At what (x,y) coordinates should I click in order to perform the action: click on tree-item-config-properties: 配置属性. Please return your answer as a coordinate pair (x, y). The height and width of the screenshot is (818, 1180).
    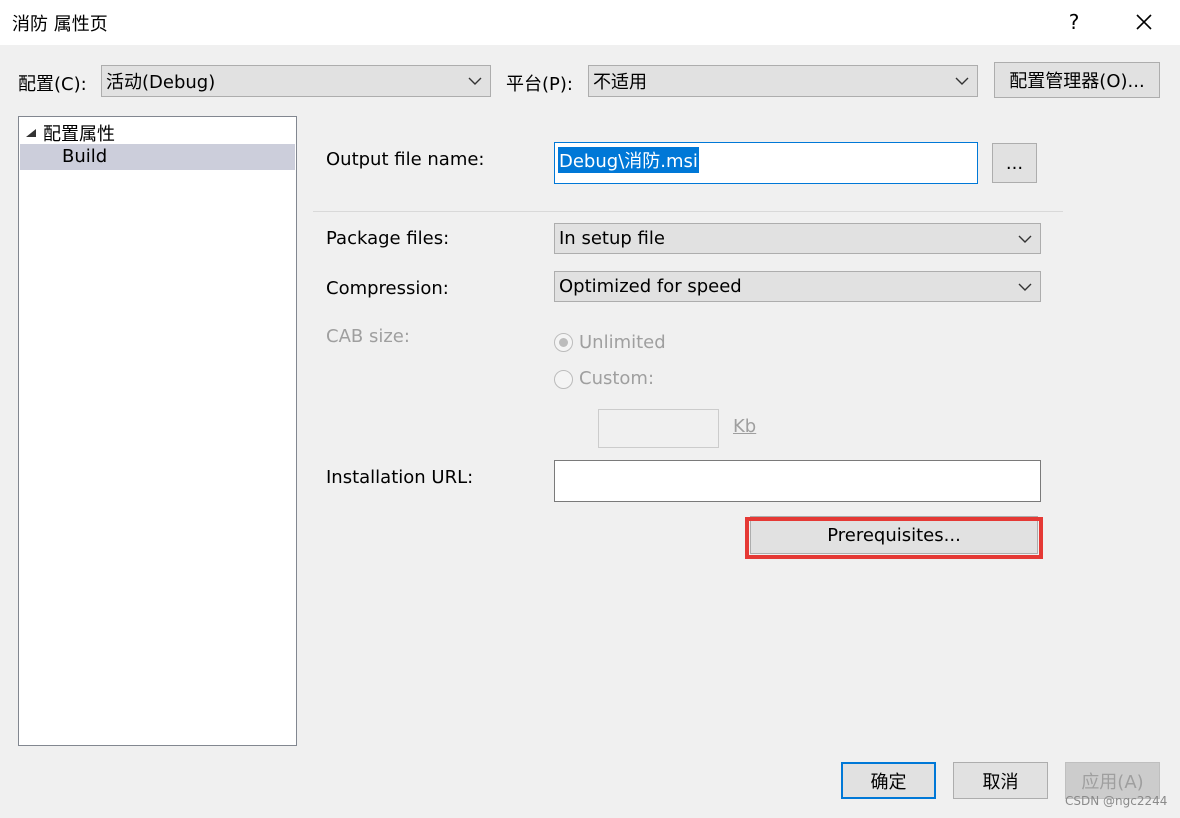
    Looking at the image, I should click on (70, 133).